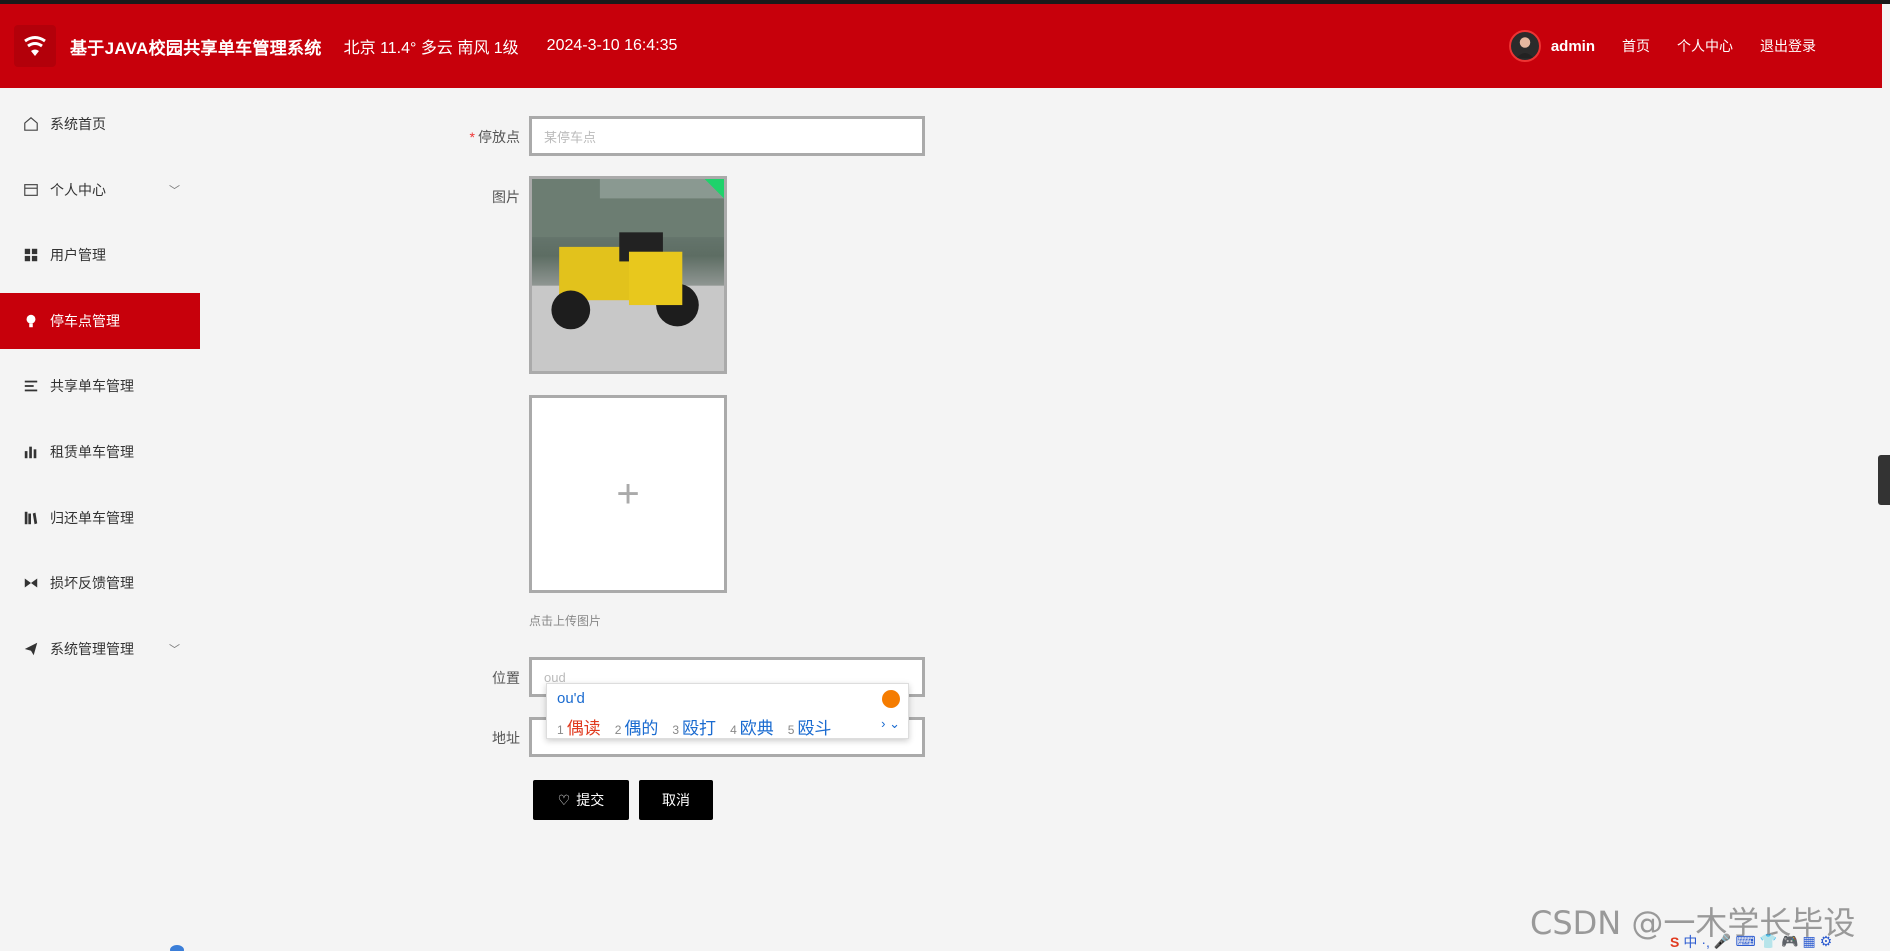 This screenshot has height=951, width=1890. I want to click on cancel-button: 取消, so click(676, 800).